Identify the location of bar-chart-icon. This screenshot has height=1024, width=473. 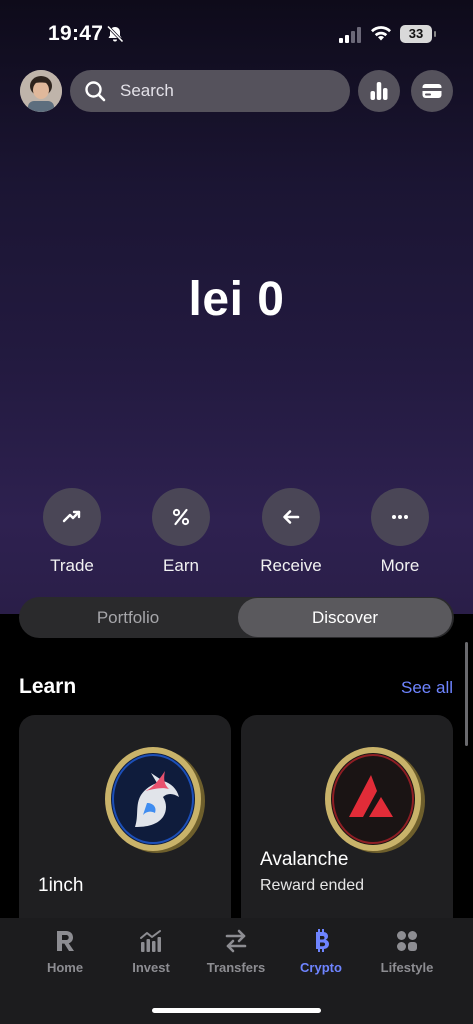
(379, 91).